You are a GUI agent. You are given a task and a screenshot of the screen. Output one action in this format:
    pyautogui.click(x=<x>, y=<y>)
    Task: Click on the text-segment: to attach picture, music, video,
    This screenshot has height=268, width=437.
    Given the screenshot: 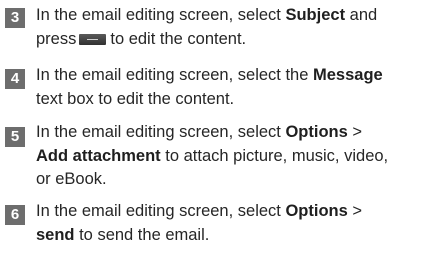 What is the action you would take?
    pyautogui.click(x=274, y=155)
    